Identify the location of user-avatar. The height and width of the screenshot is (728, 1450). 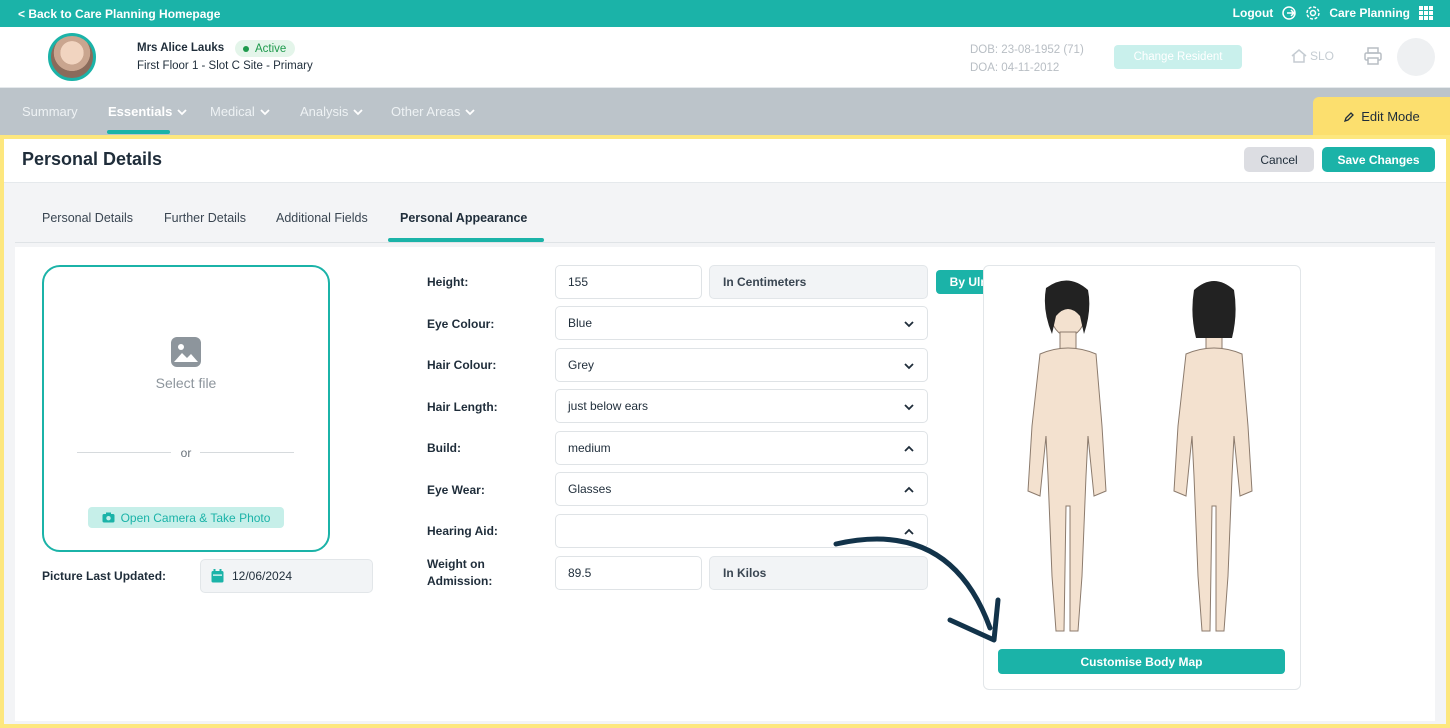
(1416, 57).